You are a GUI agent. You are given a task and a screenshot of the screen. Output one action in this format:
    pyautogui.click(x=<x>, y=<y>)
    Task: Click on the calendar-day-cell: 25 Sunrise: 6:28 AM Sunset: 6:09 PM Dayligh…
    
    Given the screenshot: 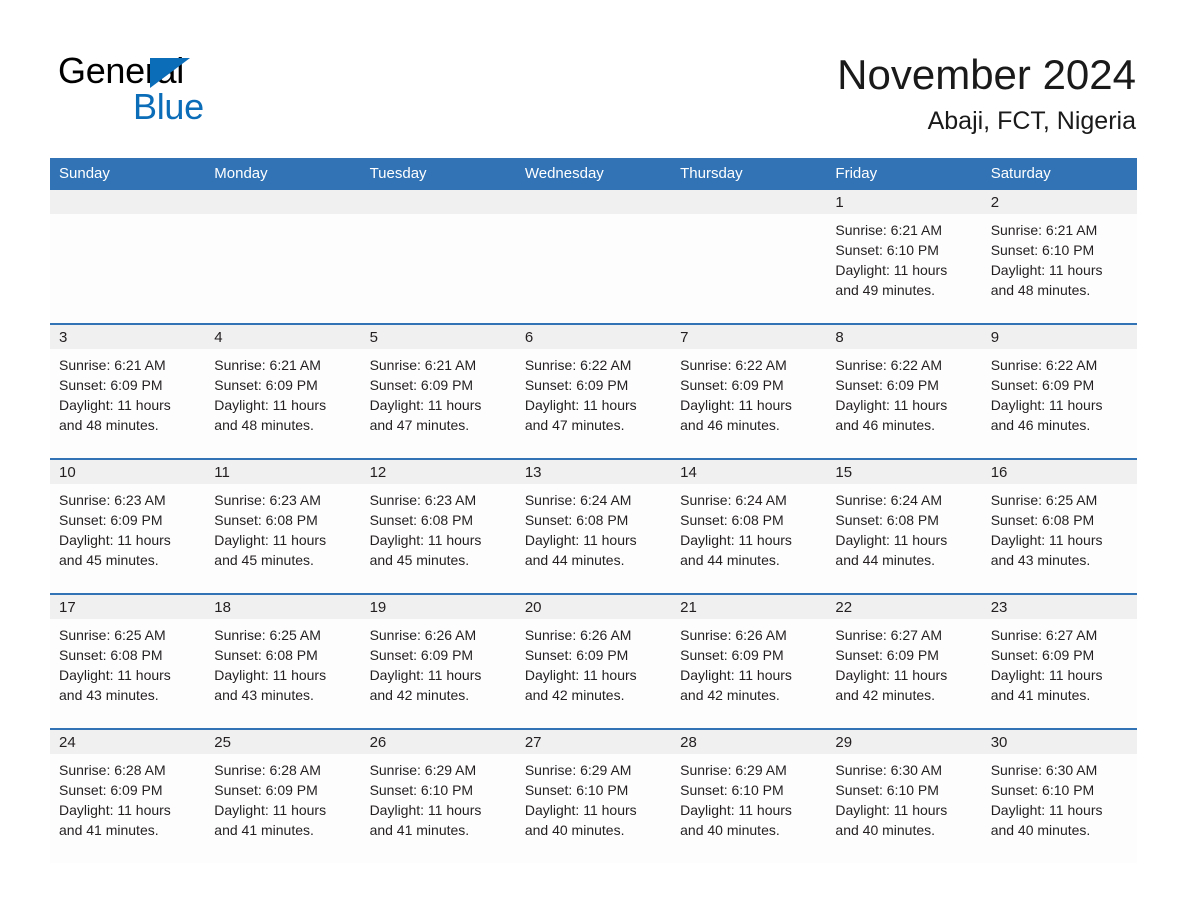 What is the action you would take?
    pyautogui.click(x=283, y=795)
    